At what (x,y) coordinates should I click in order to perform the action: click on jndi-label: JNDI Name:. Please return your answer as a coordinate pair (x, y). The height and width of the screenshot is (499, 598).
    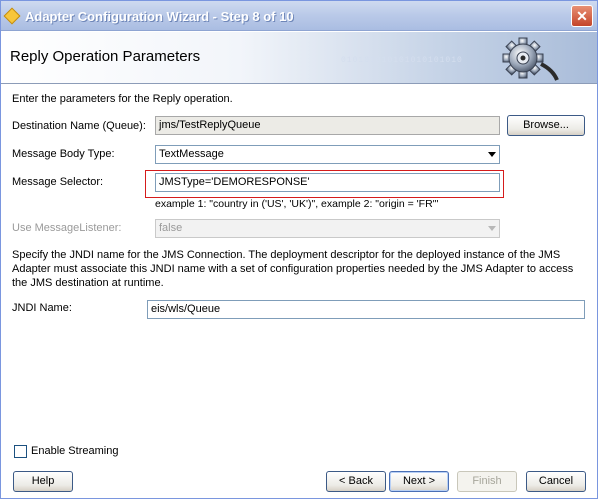
    Looking at the image, I should click on (42, 308).